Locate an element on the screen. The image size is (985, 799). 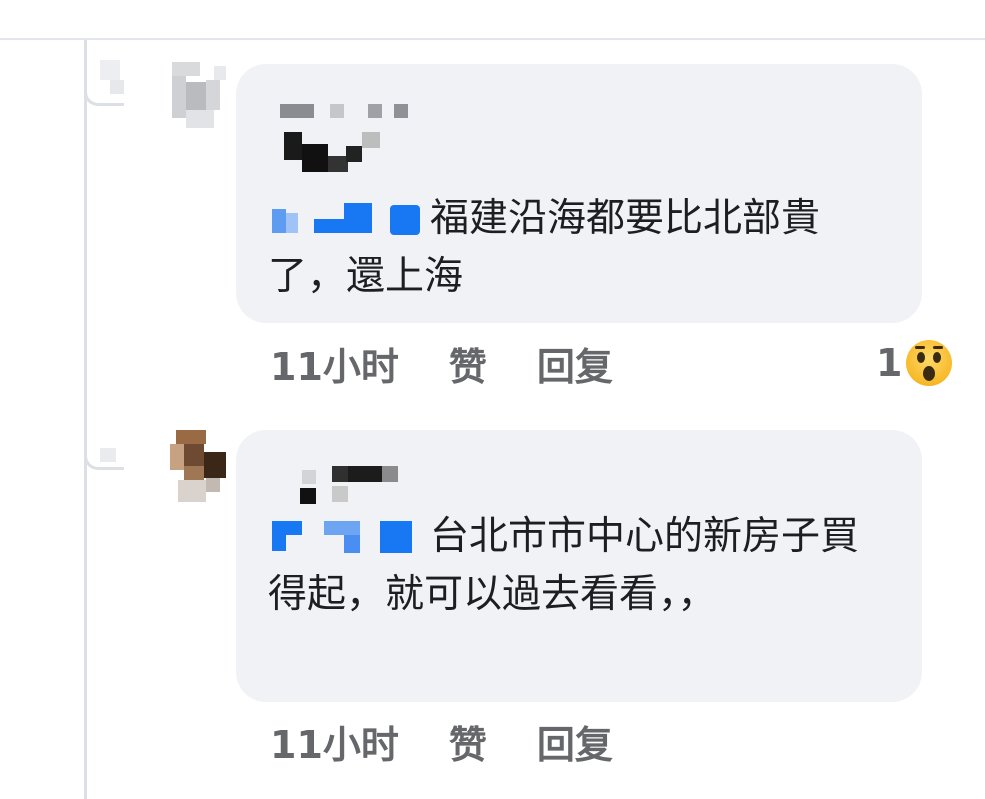
comment-text: 台北市市中心的新房子買得起，就可以過去看看，， is located at coordinates (580, 566).